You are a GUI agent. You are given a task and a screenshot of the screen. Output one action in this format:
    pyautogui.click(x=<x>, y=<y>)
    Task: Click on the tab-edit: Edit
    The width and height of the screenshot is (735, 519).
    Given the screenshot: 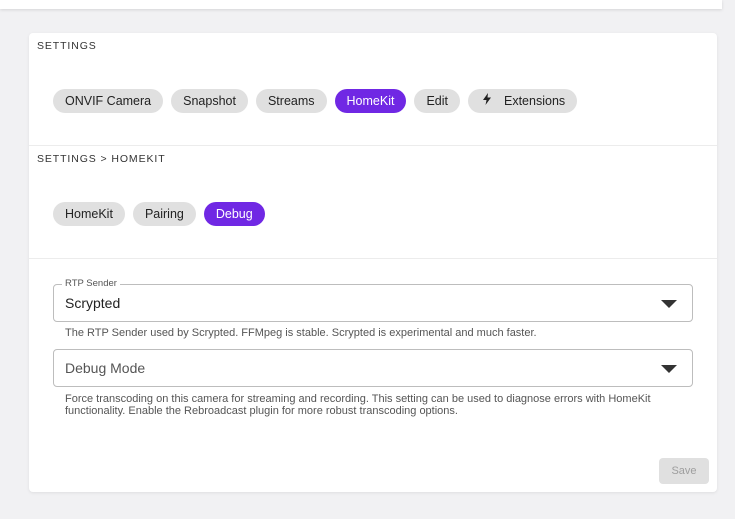 What is the action you would take?
    pyautogui.click(x=437, y=101)
    